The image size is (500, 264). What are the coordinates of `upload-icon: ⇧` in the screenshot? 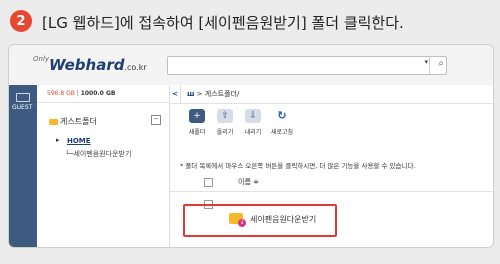 It's located at (225, 116).